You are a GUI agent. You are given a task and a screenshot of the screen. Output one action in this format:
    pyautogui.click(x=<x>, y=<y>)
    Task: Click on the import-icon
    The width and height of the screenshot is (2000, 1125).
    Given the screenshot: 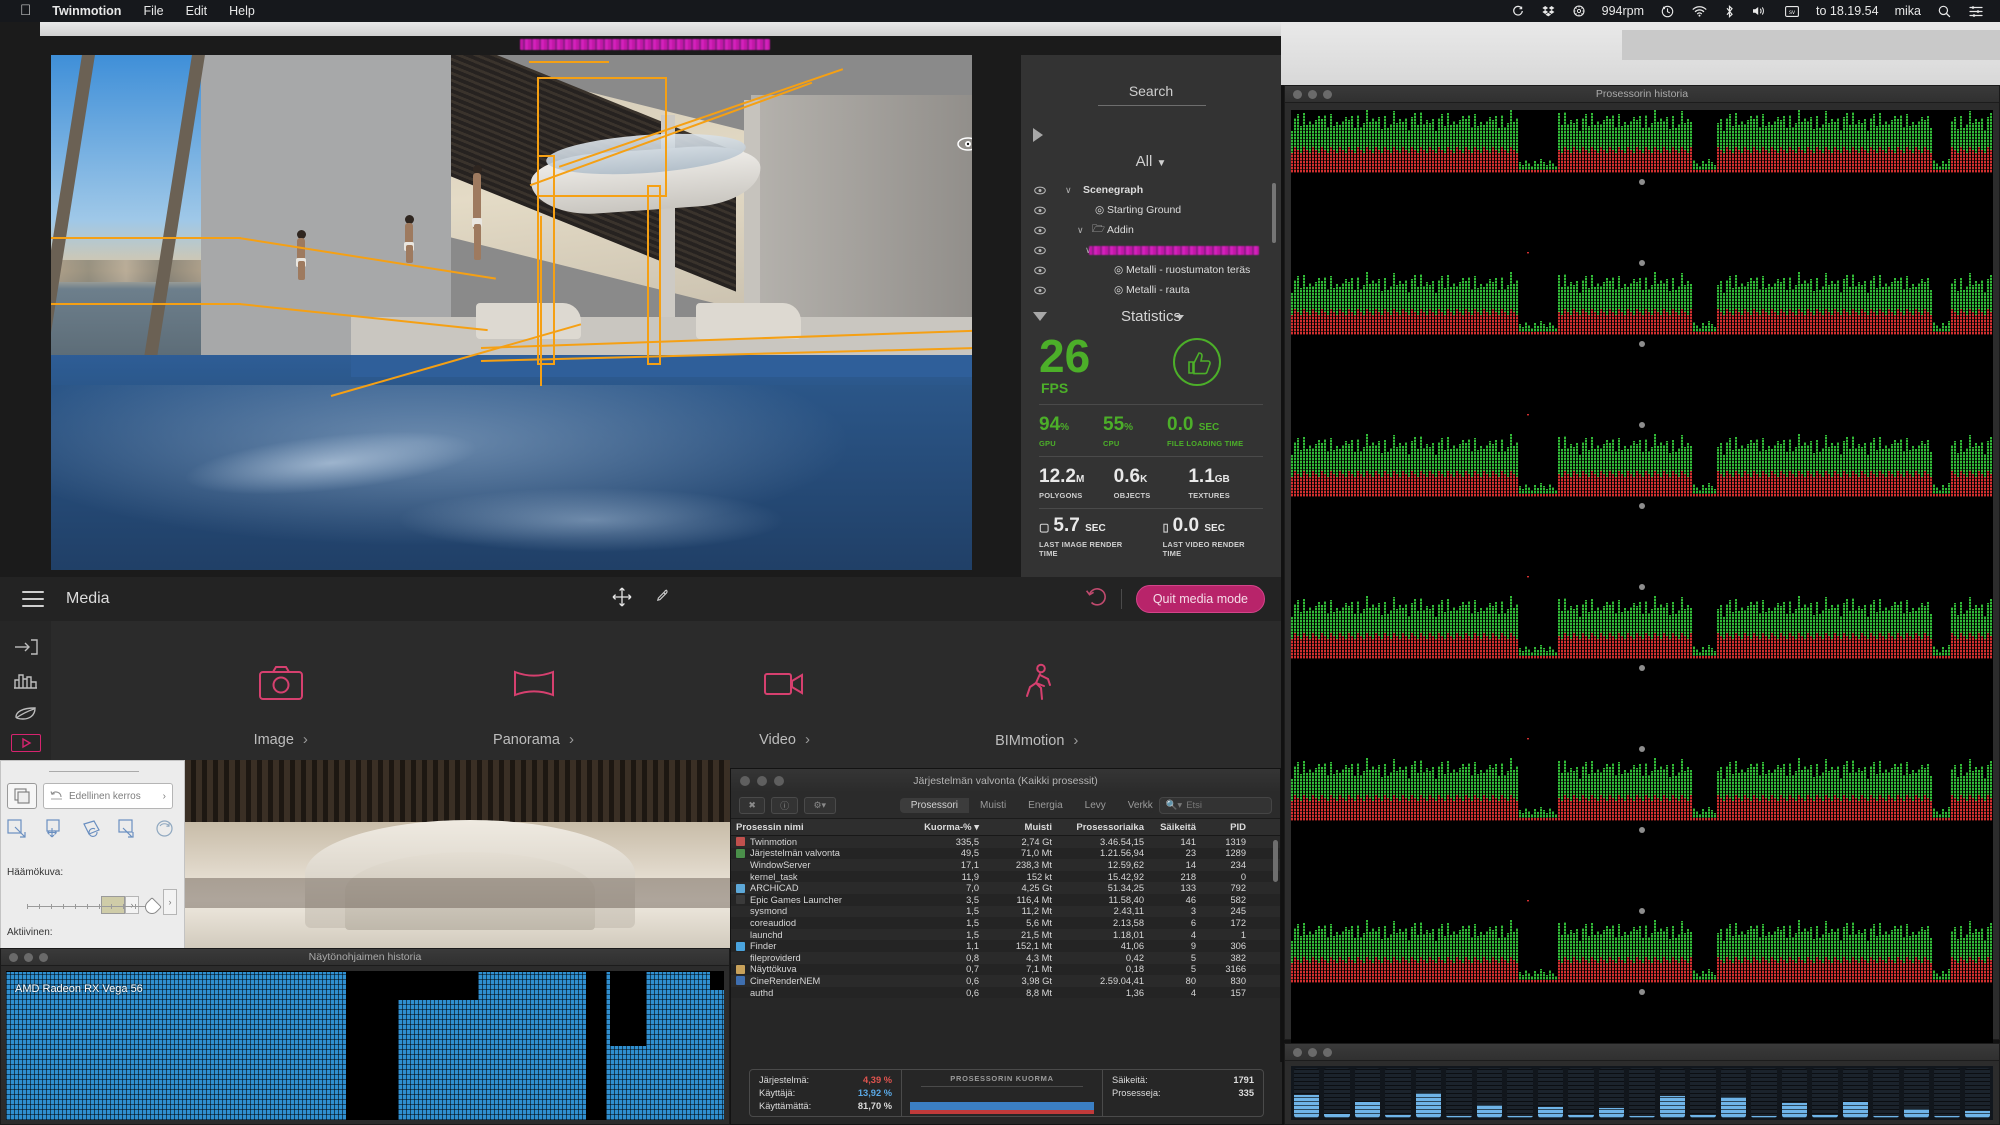 What is the action you would take?
    pyautogui.click(x=26, y=649)
    